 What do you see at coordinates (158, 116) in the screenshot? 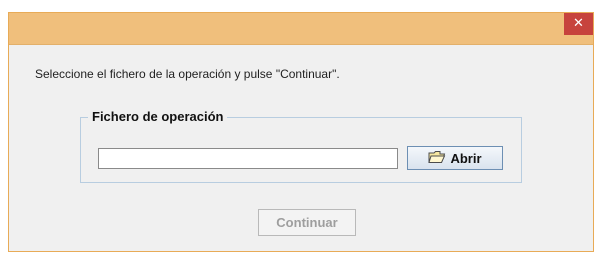
I see `file-group-title: Fichero de operación` at bounding box center [158, 116].